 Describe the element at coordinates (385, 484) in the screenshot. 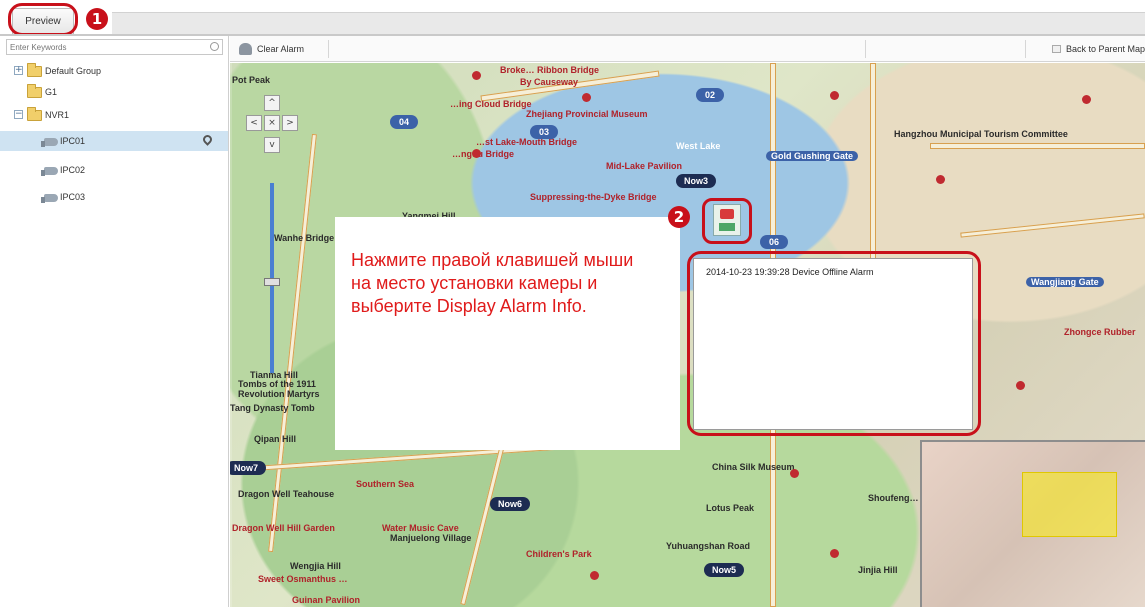

I see `map-label: Southern Sea` at that location.